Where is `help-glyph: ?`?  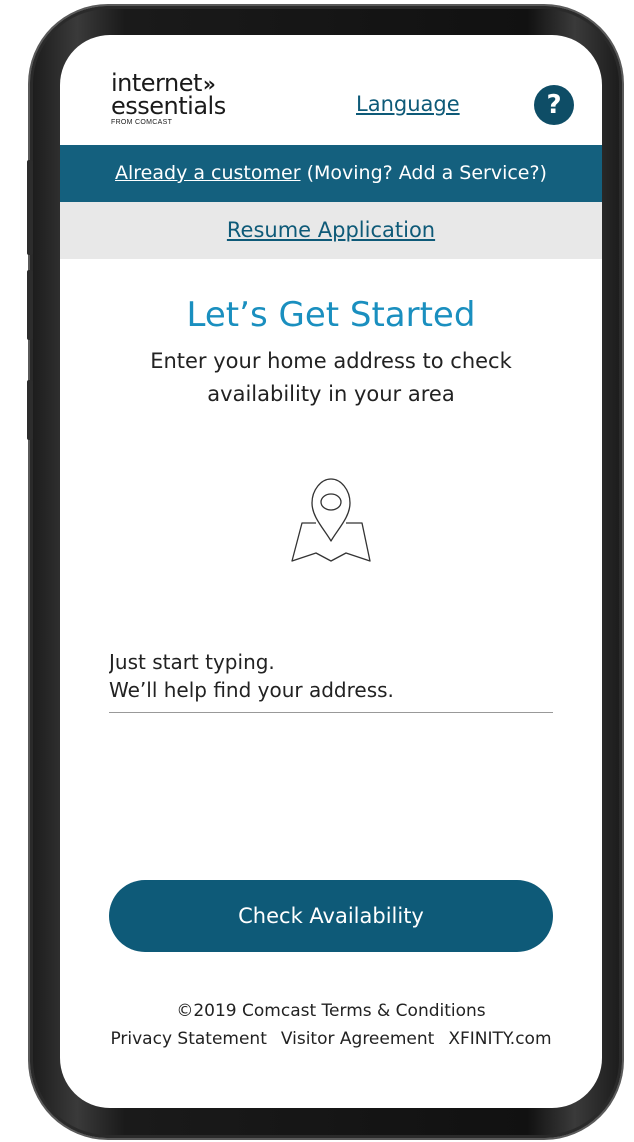 help-glyph: ? is located at coordinates (554, 105).